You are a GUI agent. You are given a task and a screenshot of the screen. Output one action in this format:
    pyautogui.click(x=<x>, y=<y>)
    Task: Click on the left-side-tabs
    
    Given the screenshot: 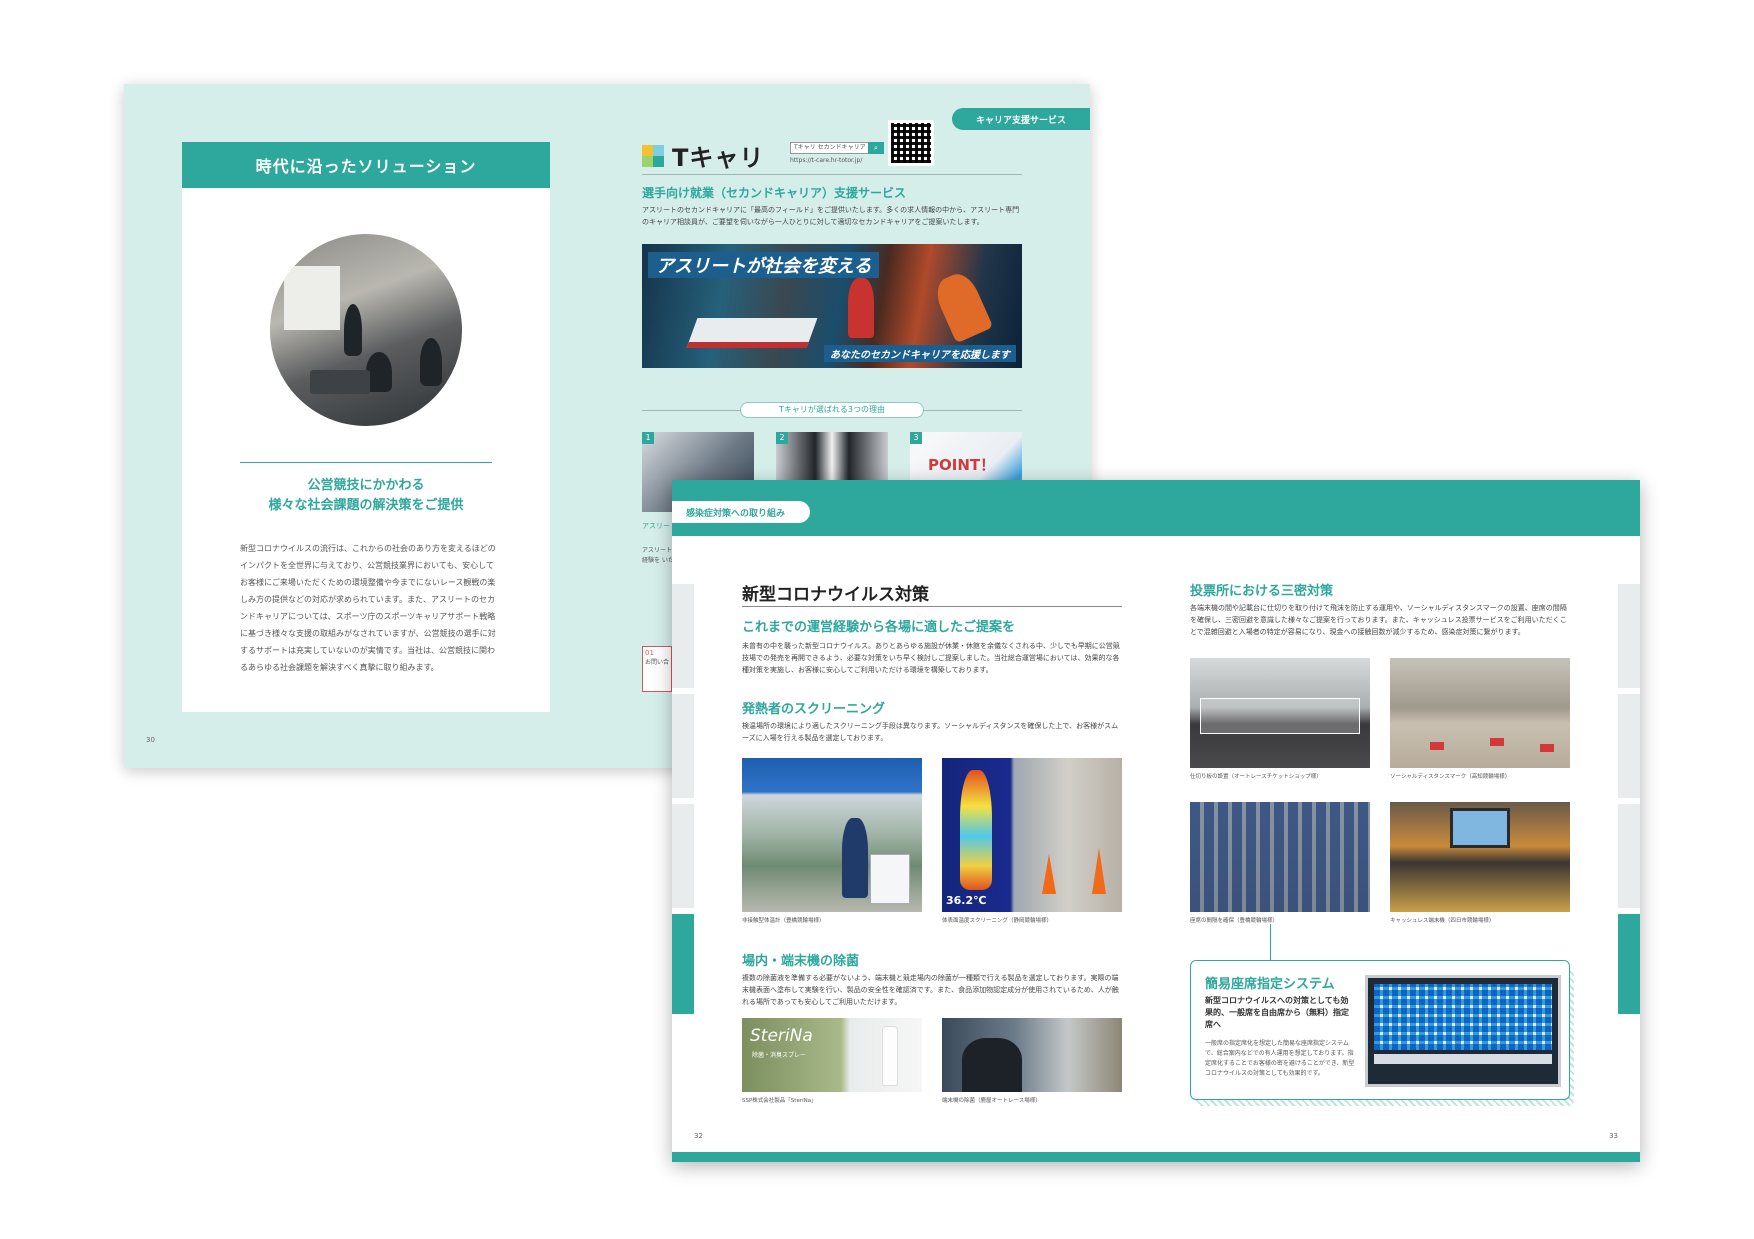 What is the action you would take?
    pyautogui.click(x=683, y=802)
    